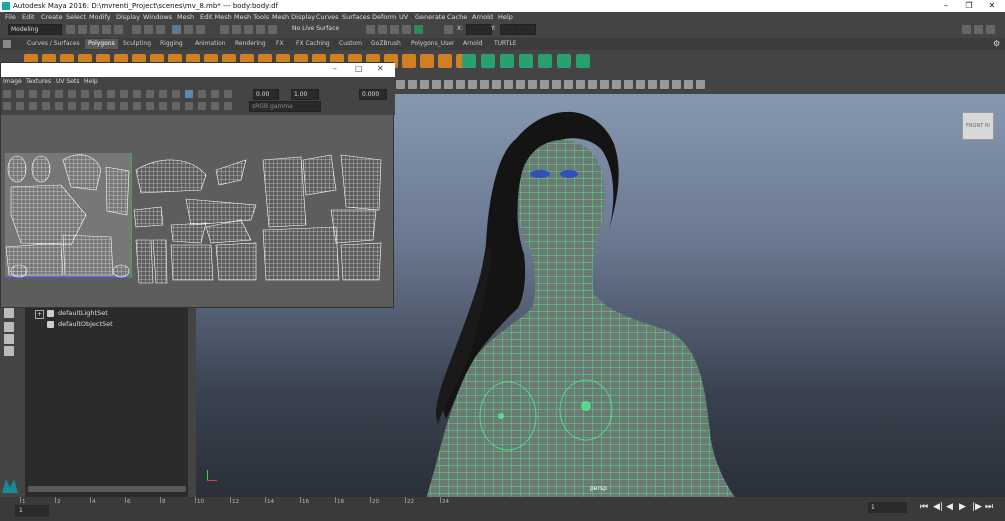 This screenshot has width=1005, height=521. What do you see at coordinates (9, 351) in the screenshot?
I see `layout-outliner-icon` at bounding box center [9, 351].